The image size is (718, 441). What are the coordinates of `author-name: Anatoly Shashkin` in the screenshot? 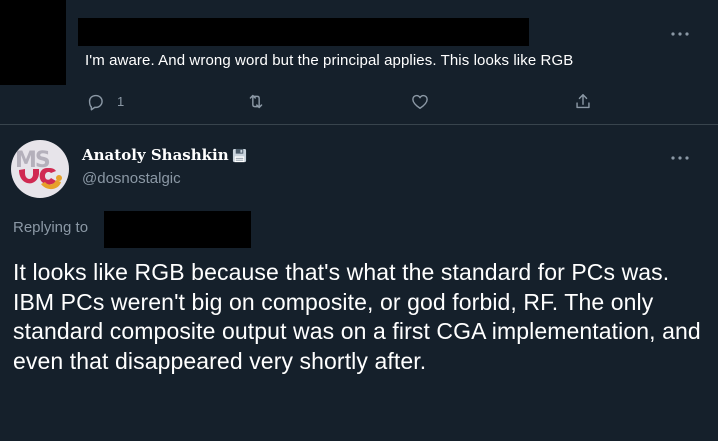 It's located at (164, 155).